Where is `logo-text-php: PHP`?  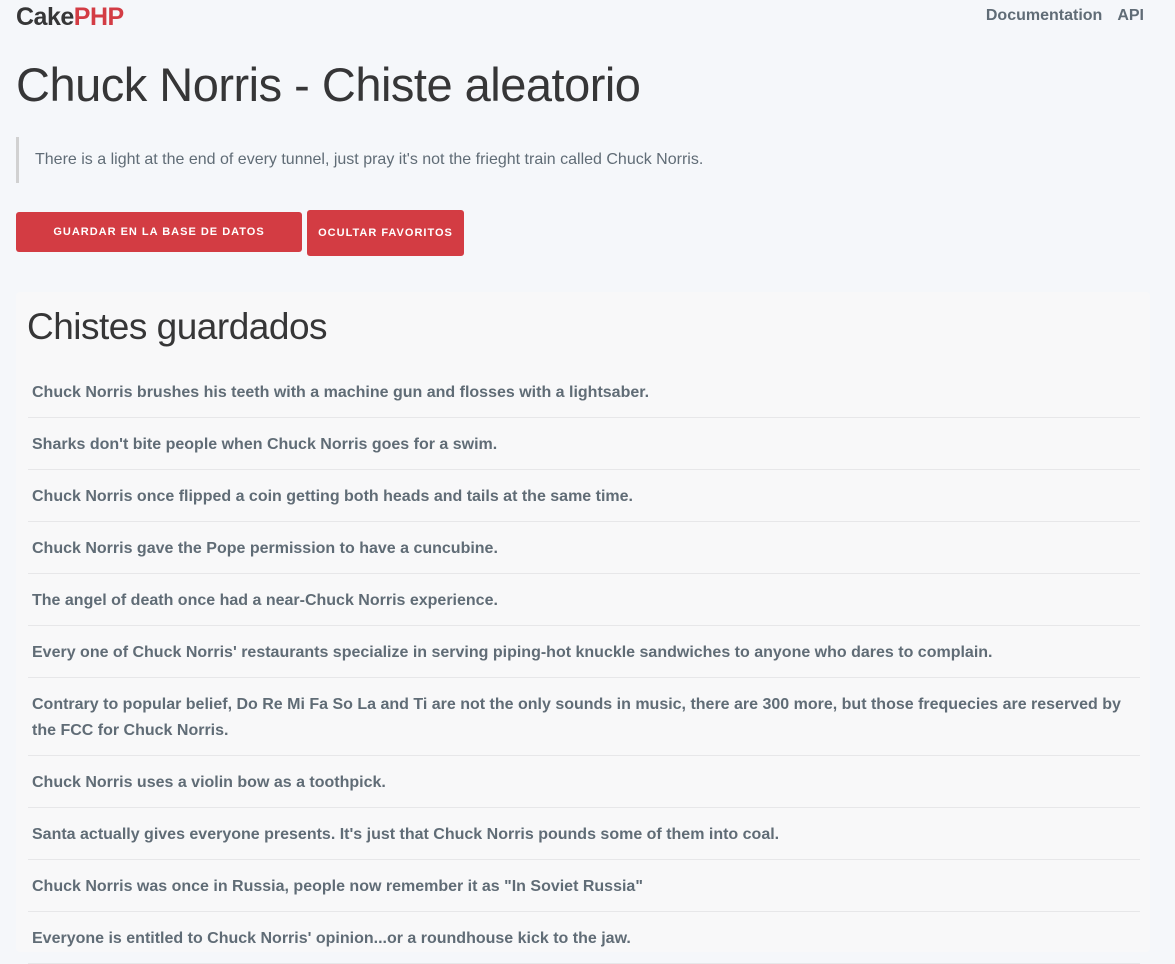 logo-text-php: PHP is located at coordinates (98, 17).